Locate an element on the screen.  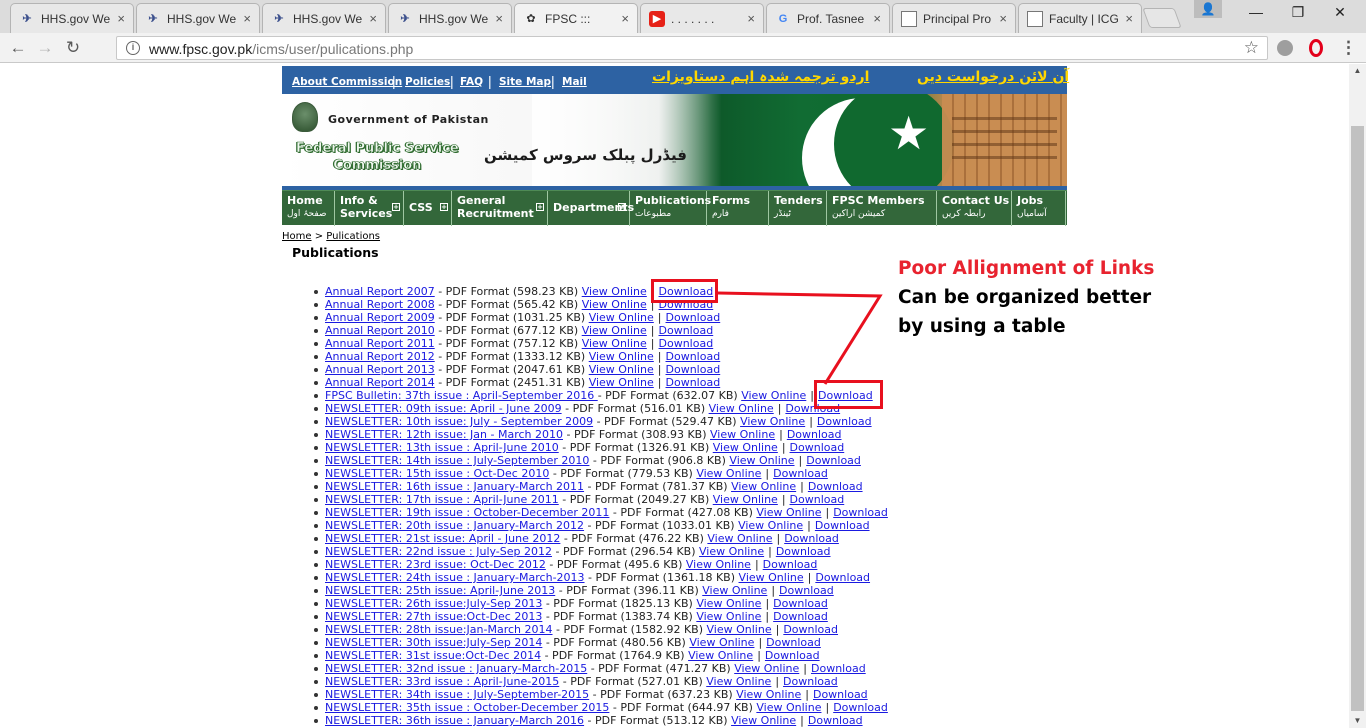
nav-item-forms: Forms فارم is located at coordinates (738, 208).